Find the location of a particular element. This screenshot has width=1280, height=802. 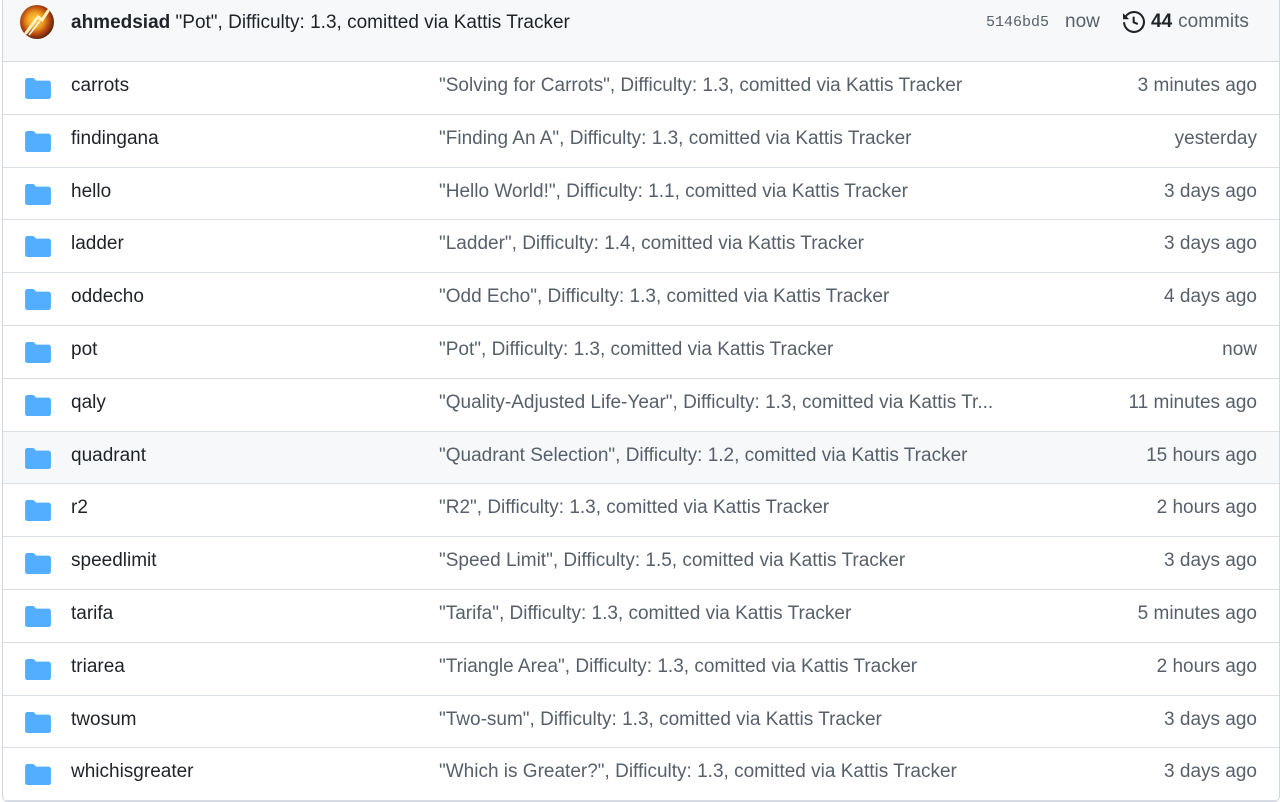

avatar-image is located at coordinates (37, 22).